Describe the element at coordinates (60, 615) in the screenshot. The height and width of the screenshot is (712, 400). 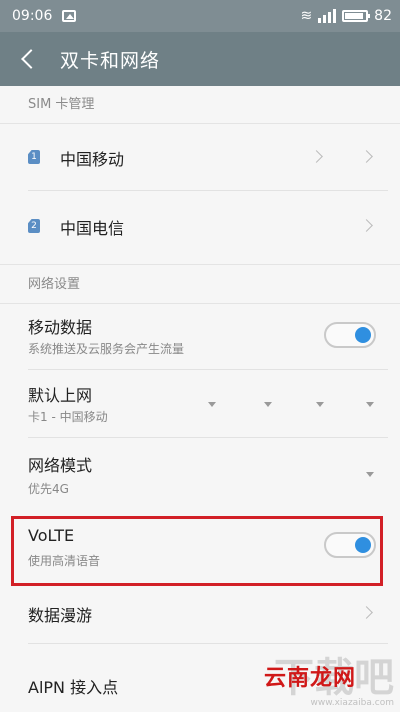
I see `data-roaming-title: 数据漫游` at that location.